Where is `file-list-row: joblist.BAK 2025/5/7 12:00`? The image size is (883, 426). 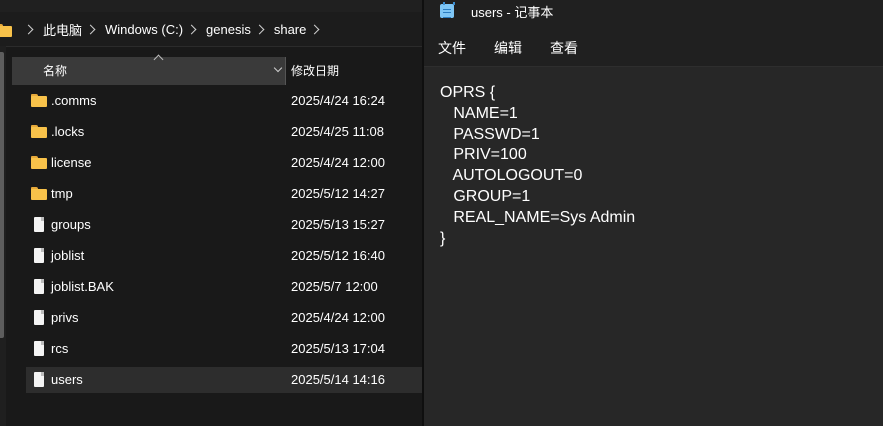 file-list-row: joblist.BAK 2025/5/7 12:00 is located at coordinates (225, 287).